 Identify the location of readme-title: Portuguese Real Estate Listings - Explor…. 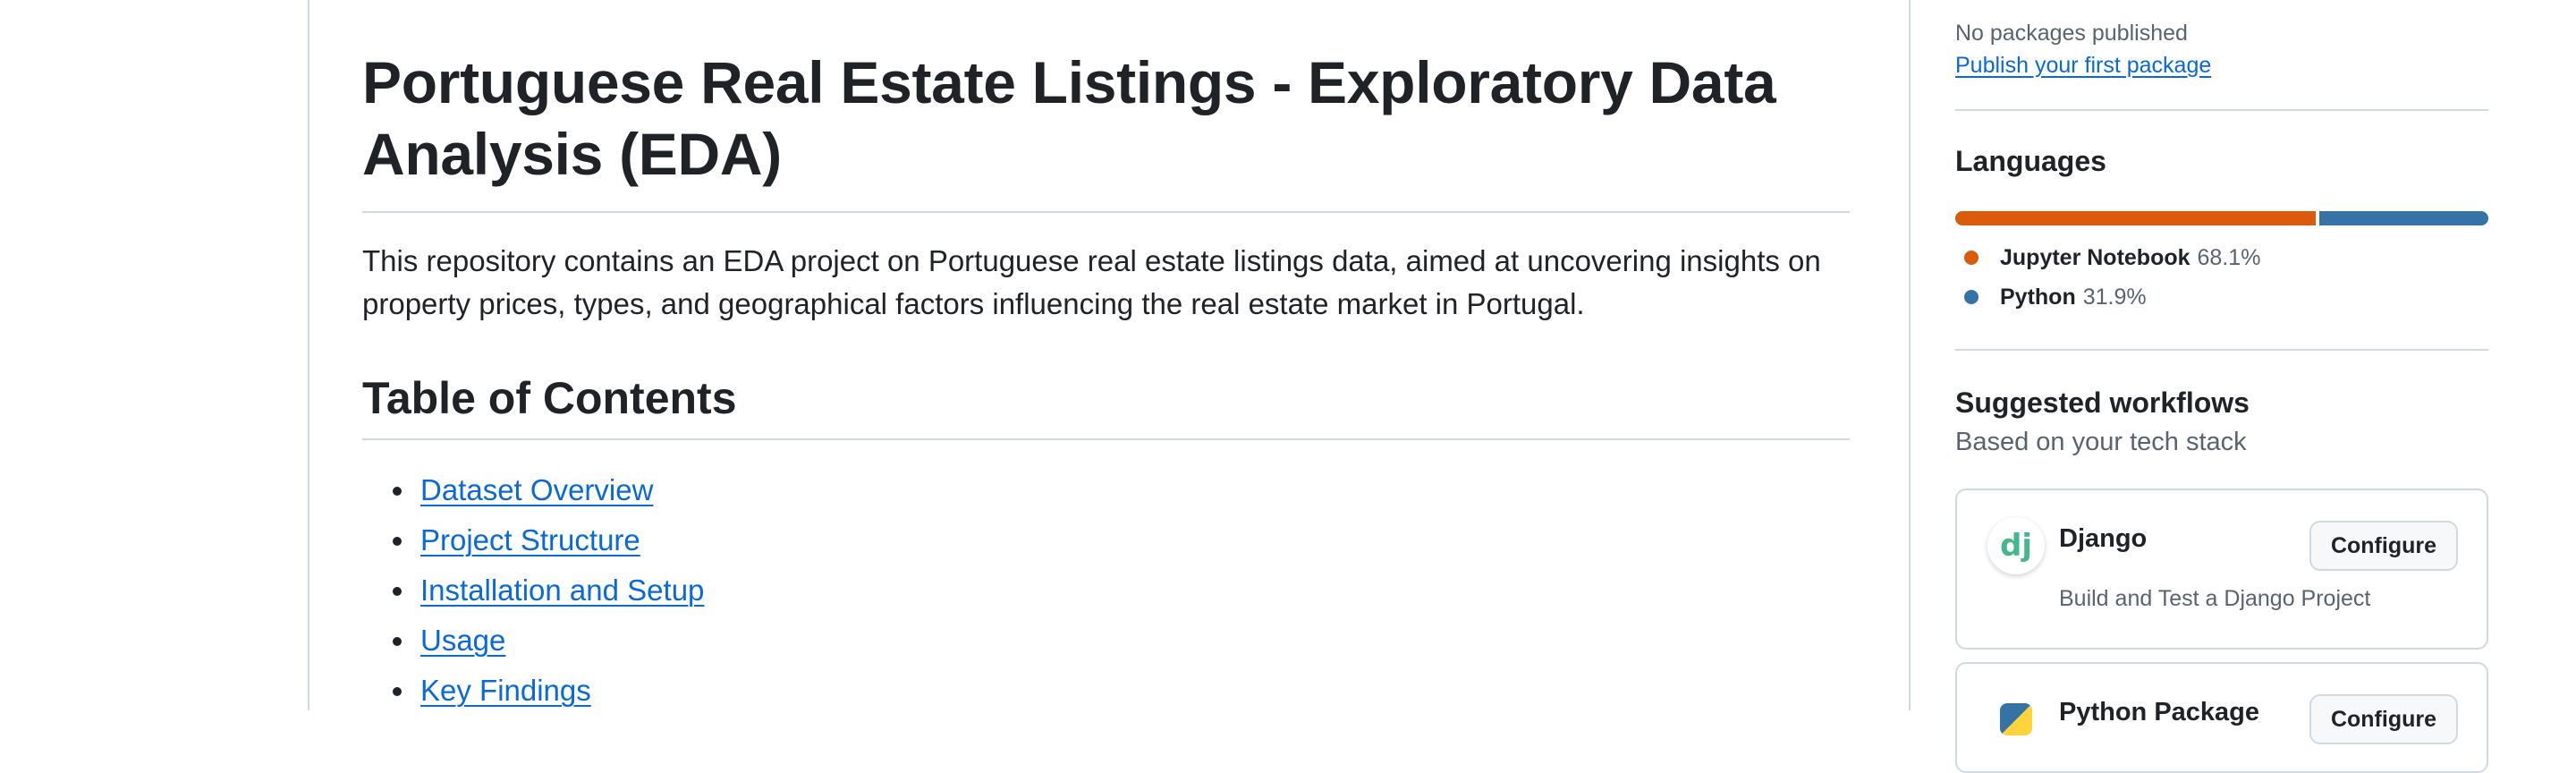
(1069, 118).